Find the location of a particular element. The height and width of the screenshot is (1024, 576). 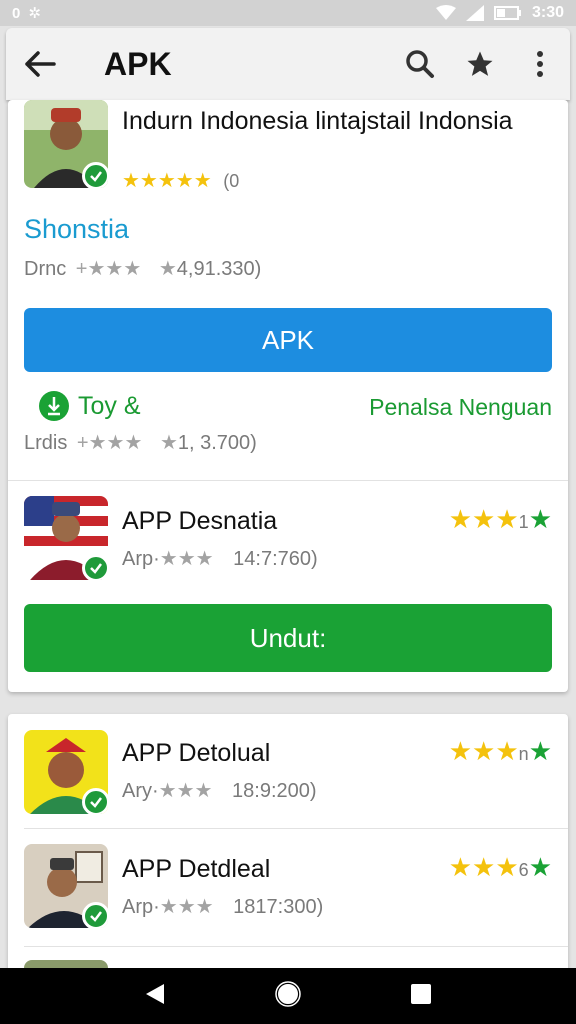

status-left: 0 ✲ is located at coordinates (26, 13).